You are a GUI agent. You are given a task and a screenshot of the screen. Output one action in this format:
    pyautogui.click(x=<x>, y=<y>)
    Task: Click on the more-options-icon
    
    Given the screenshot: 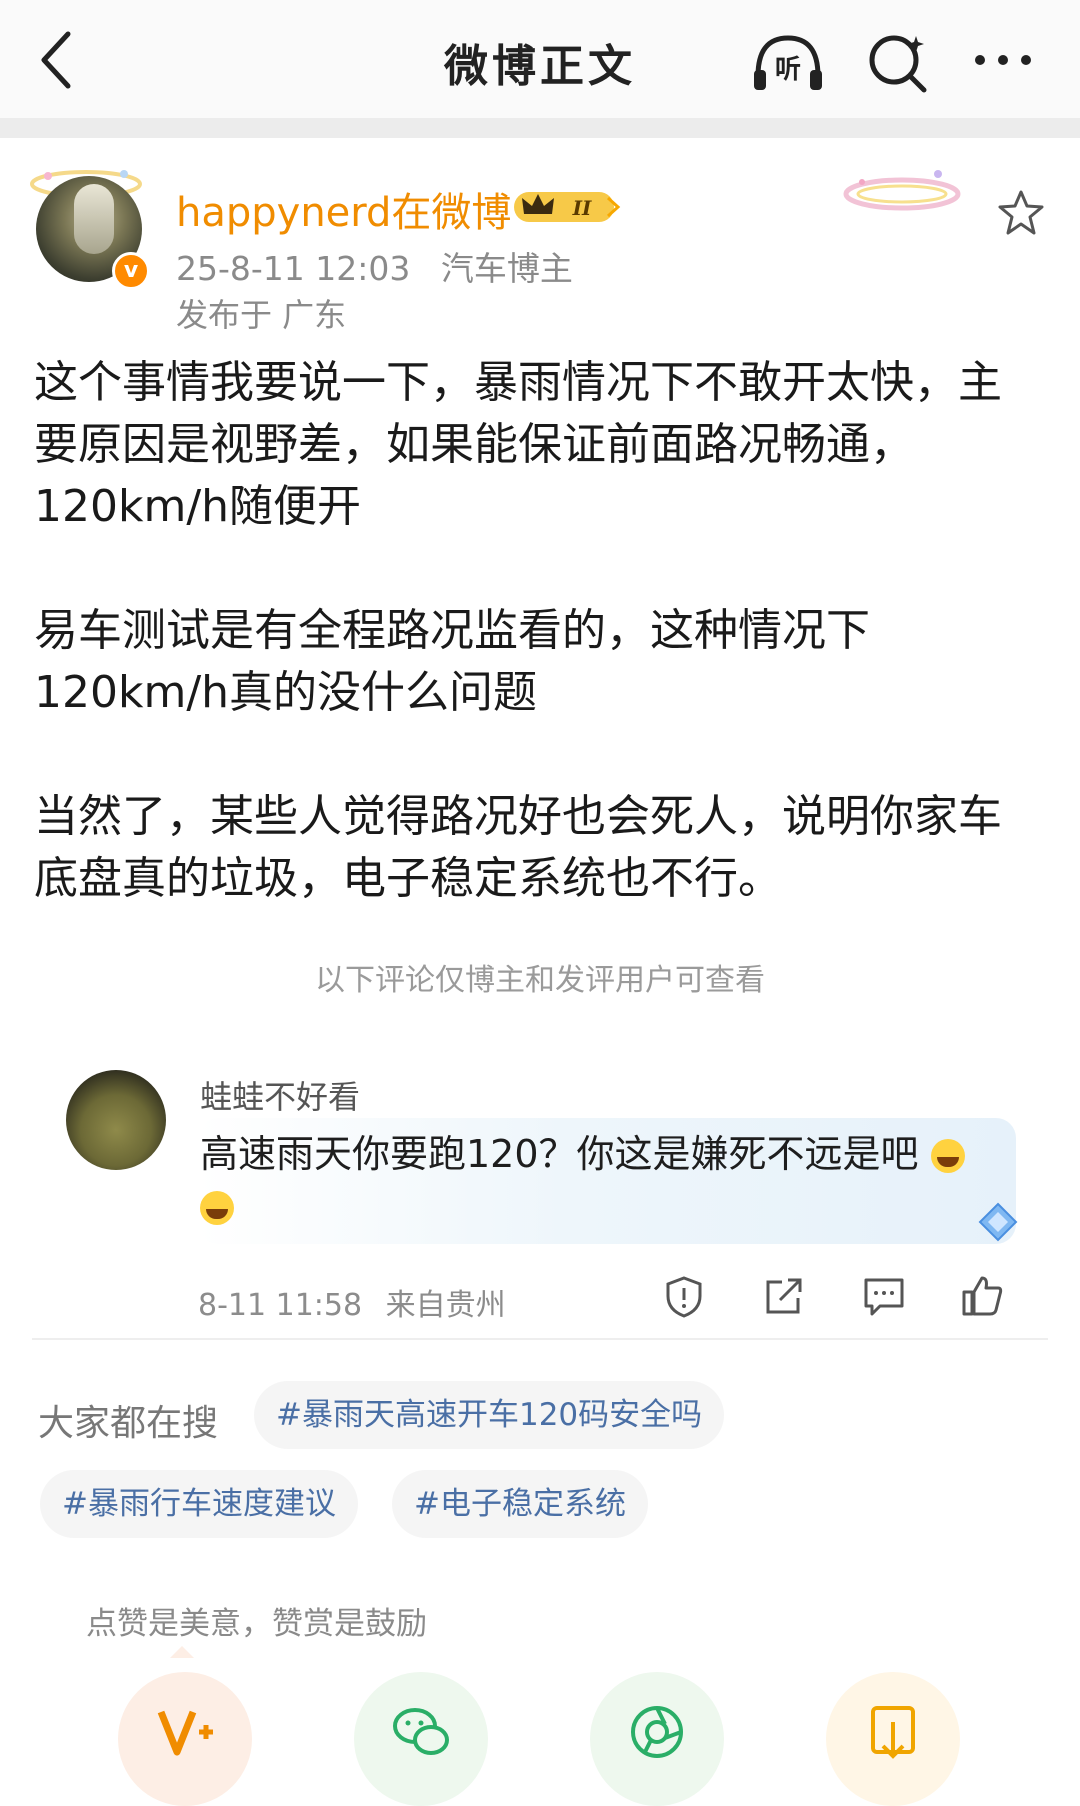 What is the action you would take?
    pyautogui.click(x=1003, y=60)
    